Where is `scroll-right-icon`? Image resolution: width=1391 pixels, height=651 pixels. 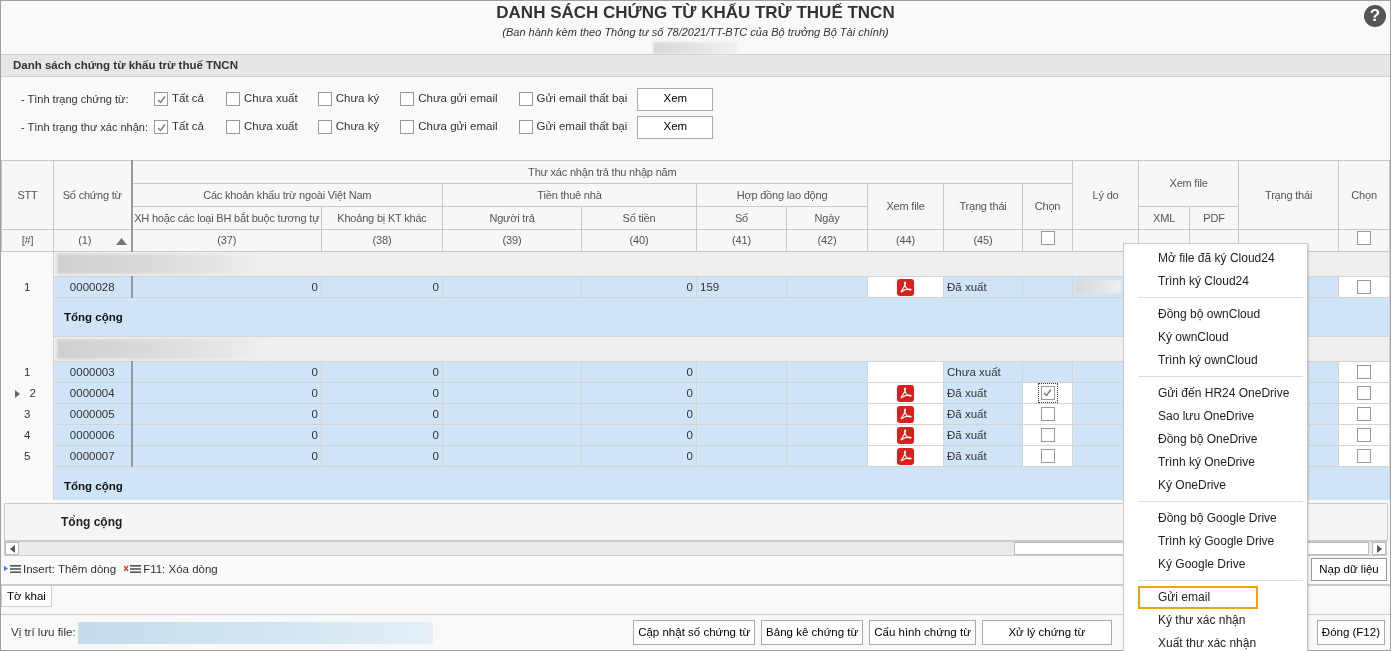 scroll-right-icon is located at coordinates (1379, 549).